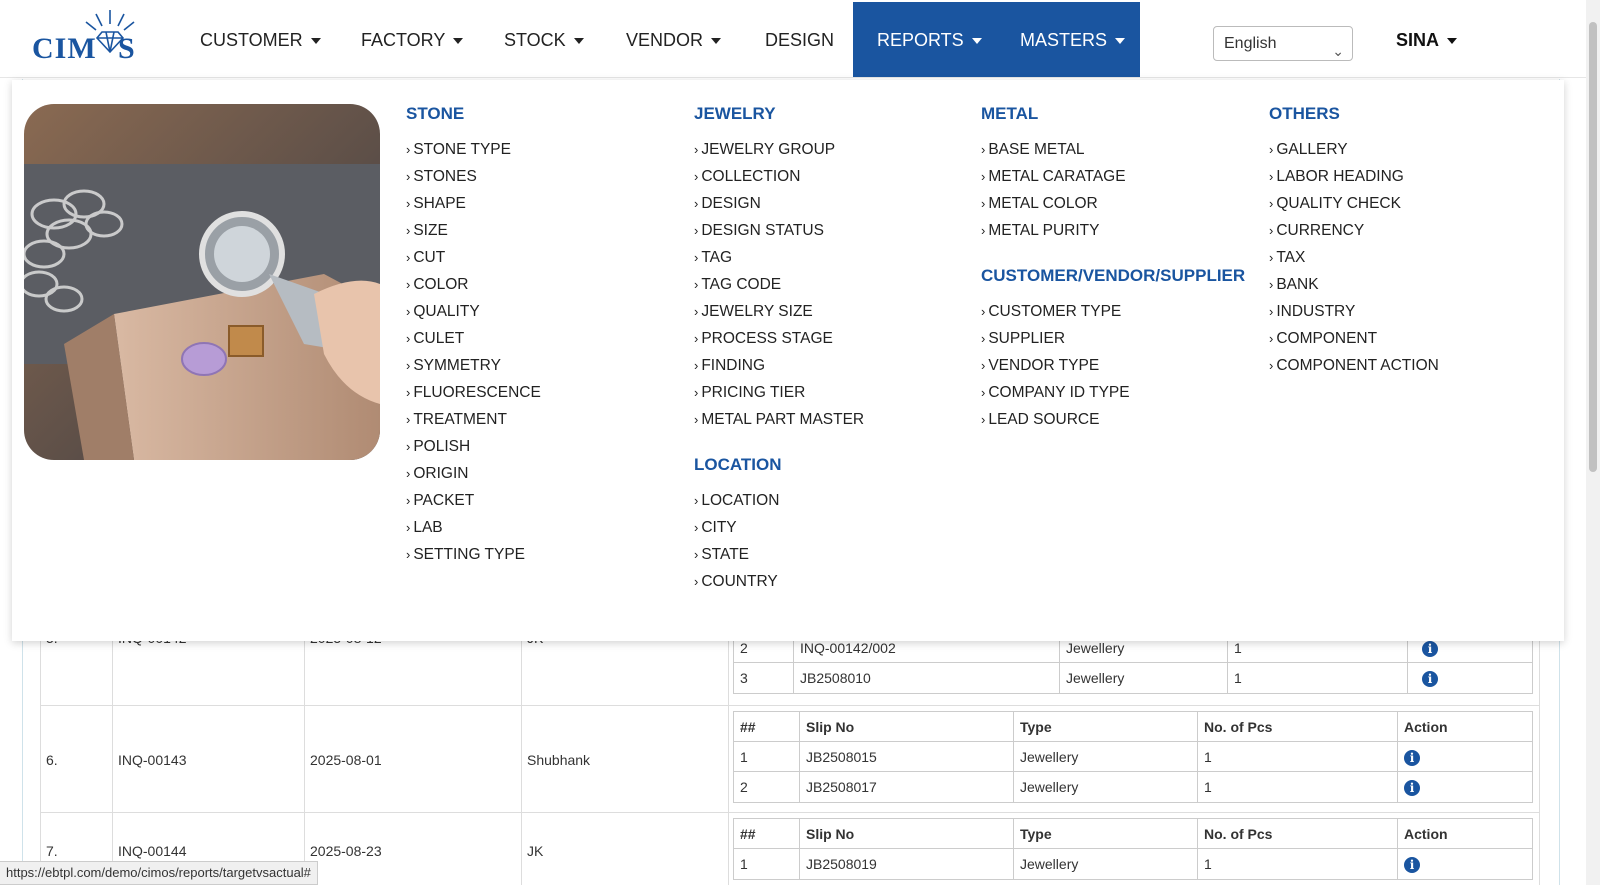 The width and height of the screenshot is (1600, 885). Describe the element at coordinates (1418, 40) in the screenshot. I see `user-name: SINA` at that location.